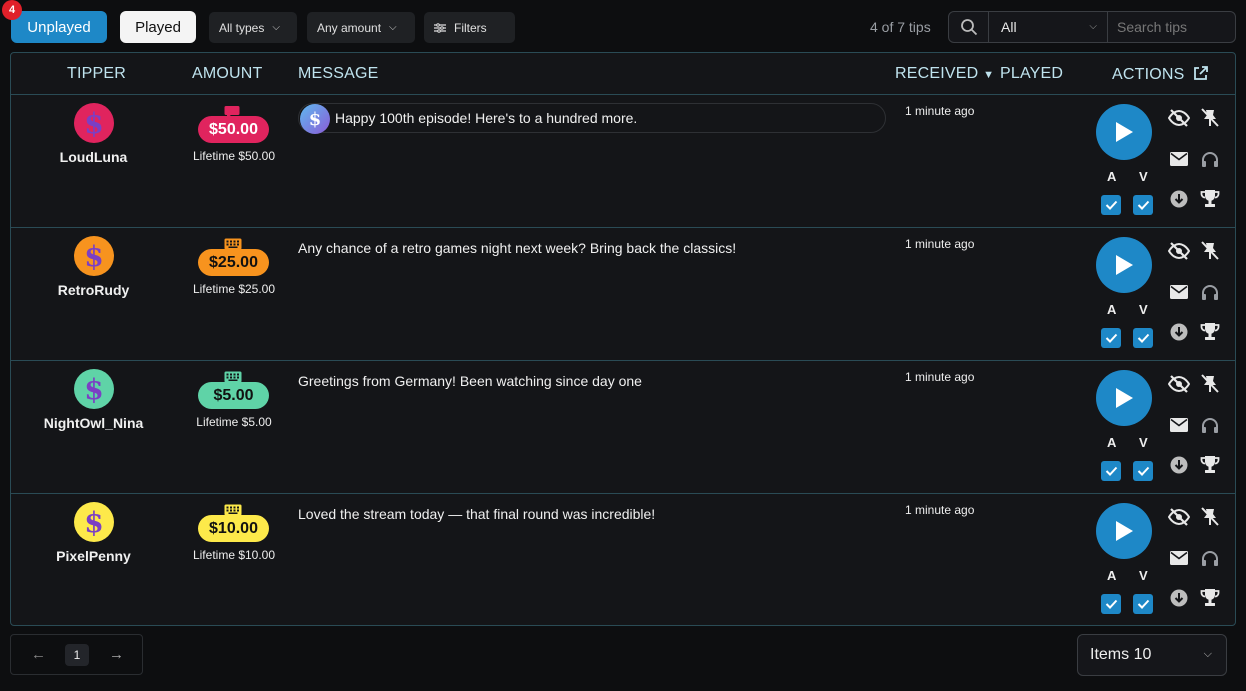 This screenshot has width=1246, height=691. Describe the element at coordinates (940, 377) in the screenshot. I see `received-time: 1 minute ago` at that location.